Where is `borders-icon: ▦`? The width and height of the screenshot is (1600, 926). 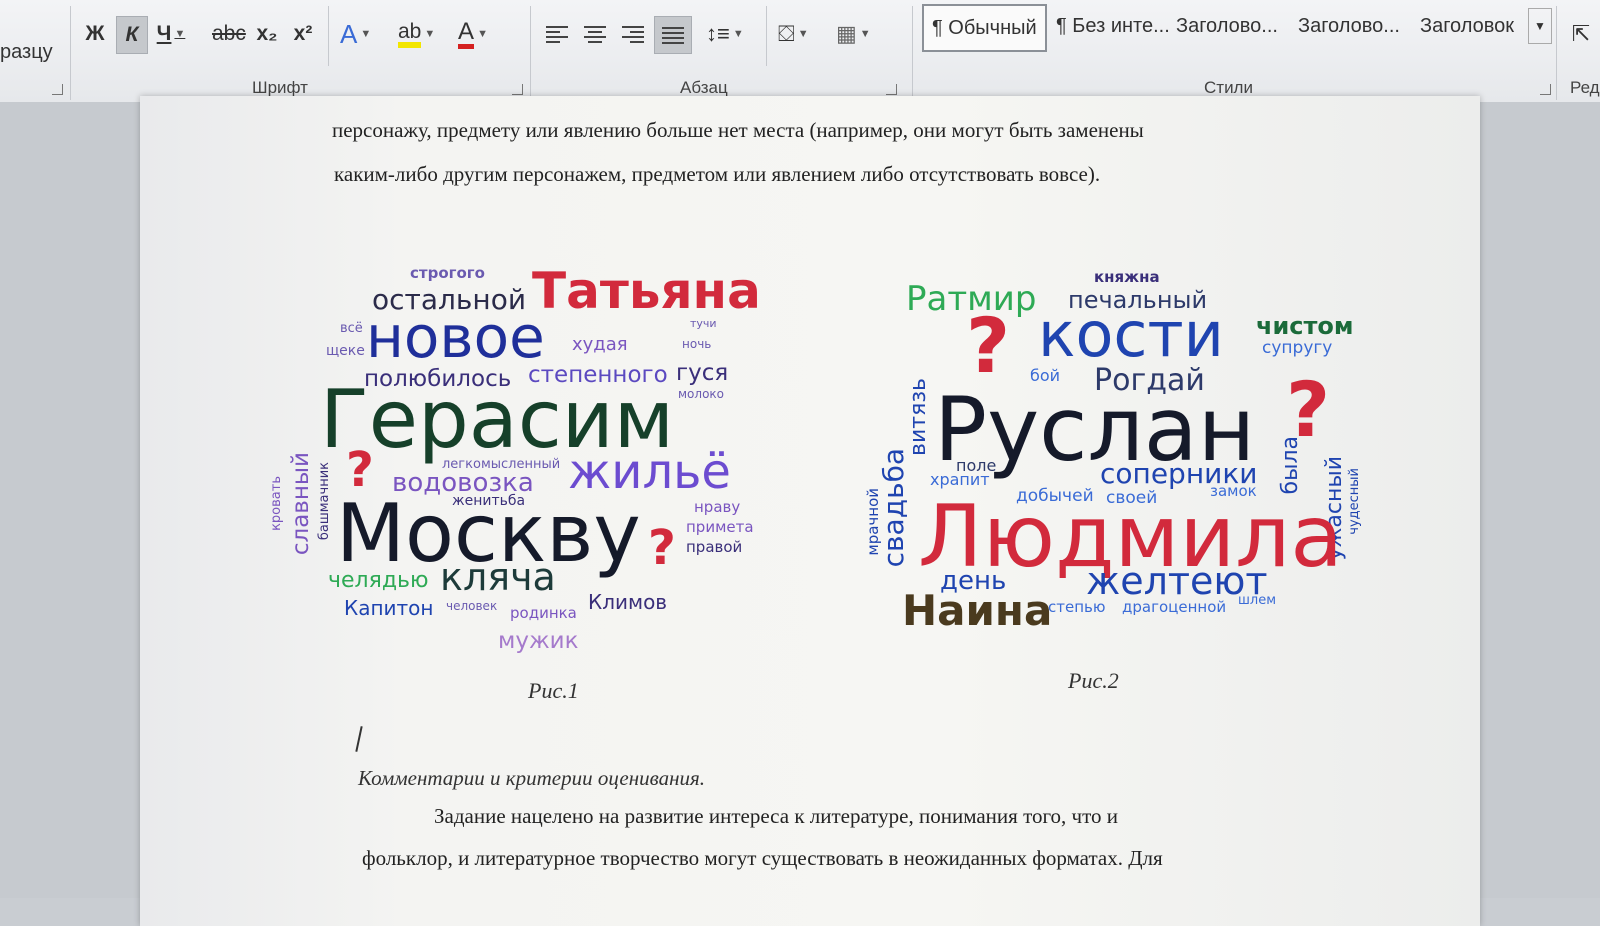 borders-icon: ▦ is located at coordinates (846, 33).